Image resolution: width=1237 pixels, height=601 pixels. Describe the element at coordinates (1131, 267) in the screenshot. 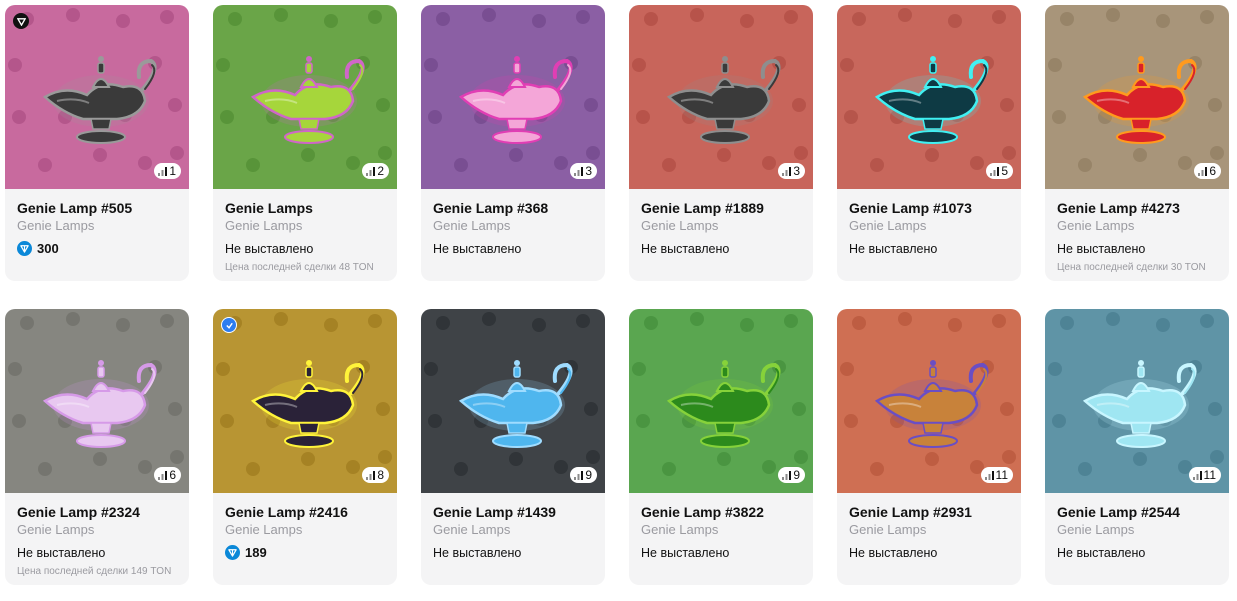

I see `last-sale-price: Цена последней сделки 30 TON` at that location.